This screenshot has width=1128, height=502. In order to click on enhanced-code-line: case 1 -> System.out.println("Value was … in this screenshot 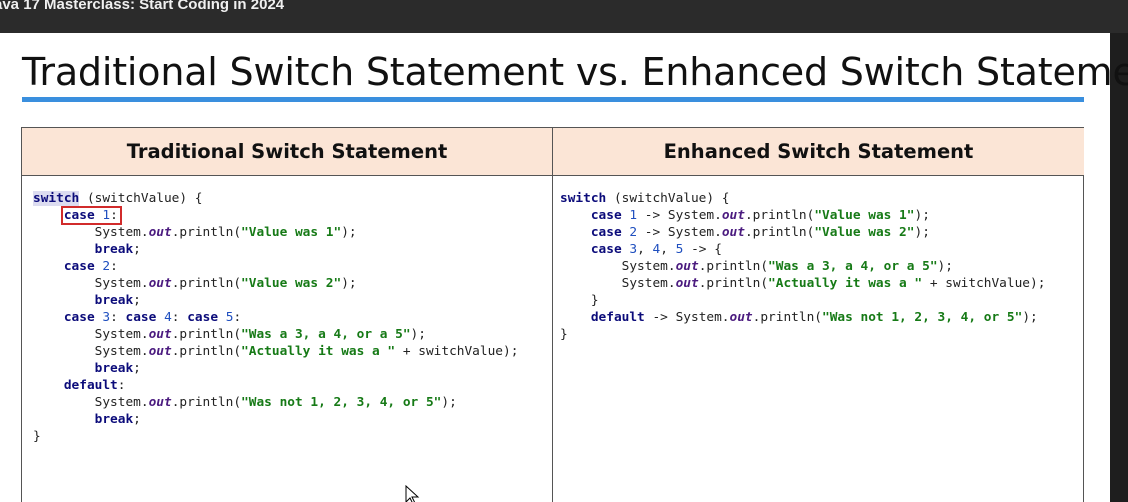, I will do `click(802, 215)`.